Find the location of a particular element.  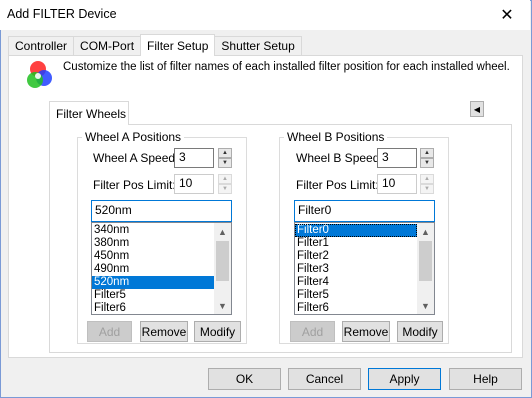

list-item: 340nm is located at coordinates (161, 230).